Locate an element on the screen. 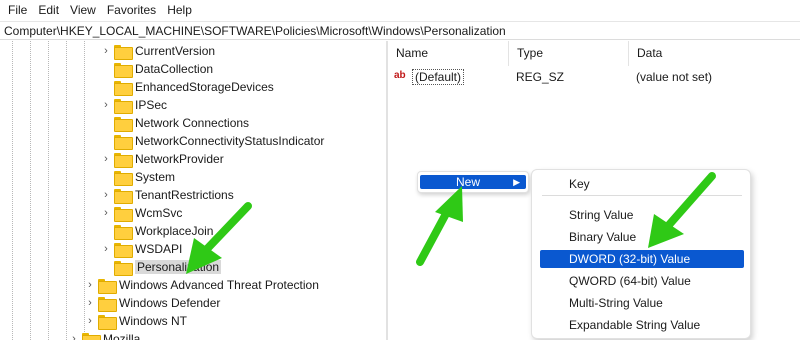 Image resolution: width=800 pixels, height=340 pixels. tree-item-networkconnectivitystatusindicator: NetworkConnectivityStatusIndicator is located at coordinates (219, 141).